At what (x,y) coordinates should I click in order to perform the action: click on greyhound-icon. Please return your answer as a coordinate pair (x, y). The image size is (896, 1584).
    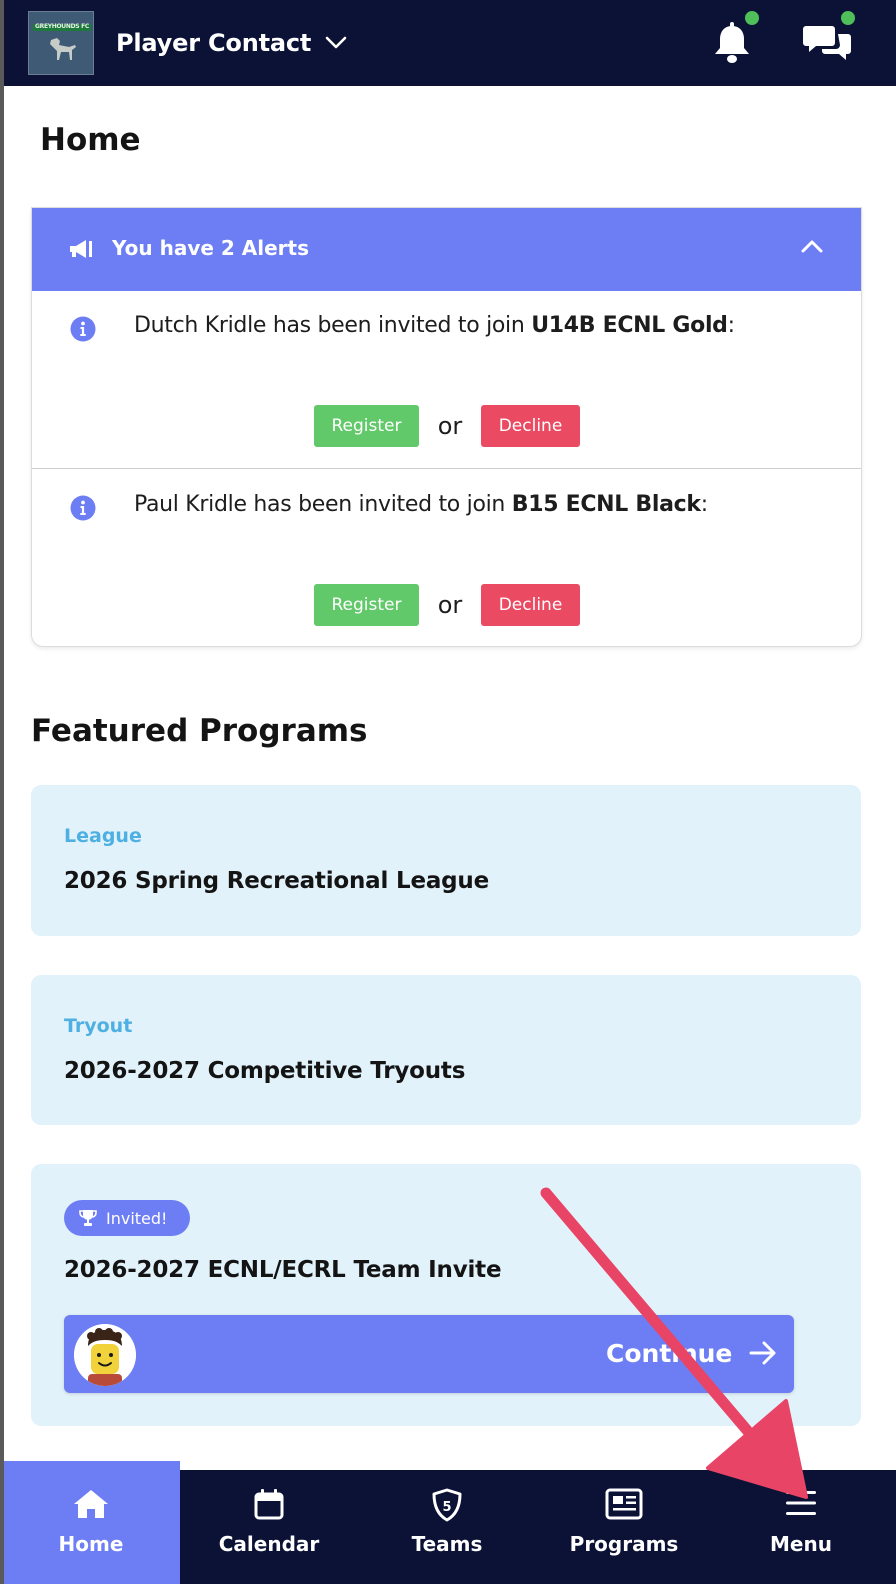
    Looking at the image, I should click on (63, 49).